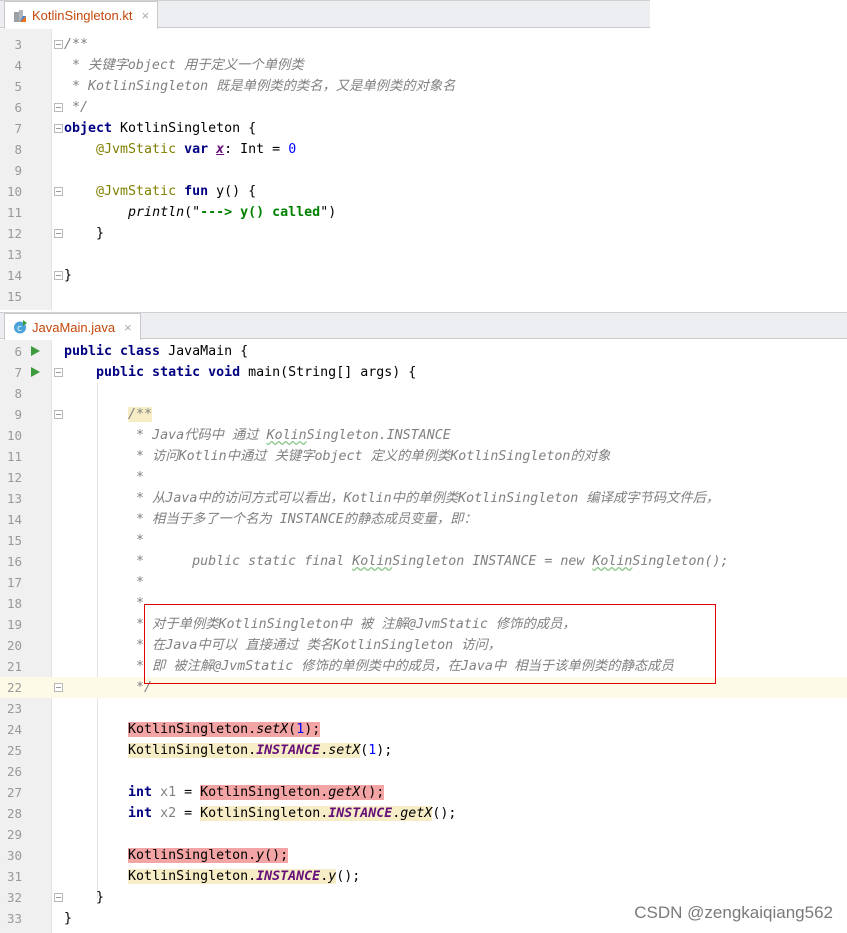 Image resolution: width=847 pixels, height=933 pixels. Describe the element at coordinates (220, 149) in the screenshot. I see `code-token: x` at that location.